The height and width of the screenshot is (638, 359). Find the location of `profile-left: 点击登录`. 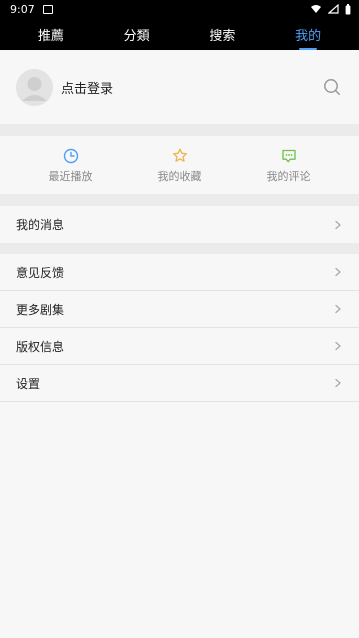

profile-left: 点击登录 is located at coordinates (64, 87).